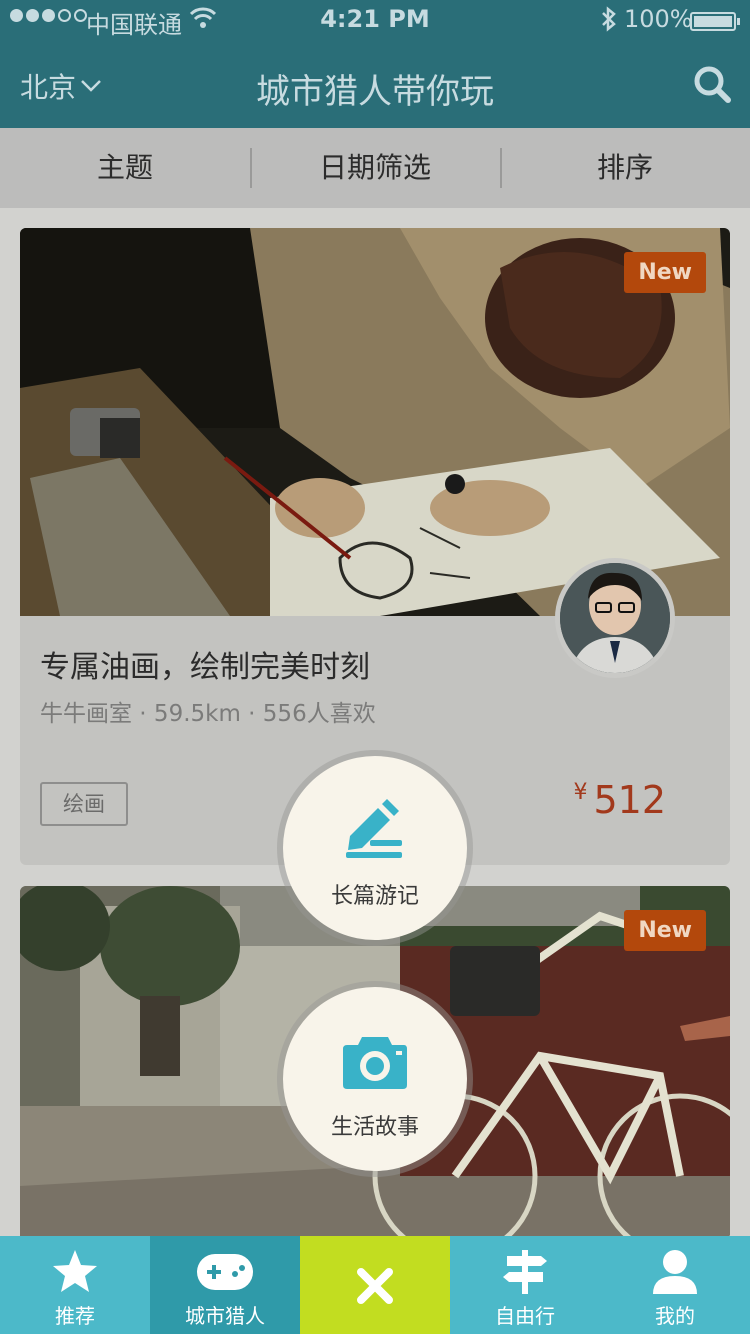  I want to click on filter-theme: 主题, so click(125, 168).